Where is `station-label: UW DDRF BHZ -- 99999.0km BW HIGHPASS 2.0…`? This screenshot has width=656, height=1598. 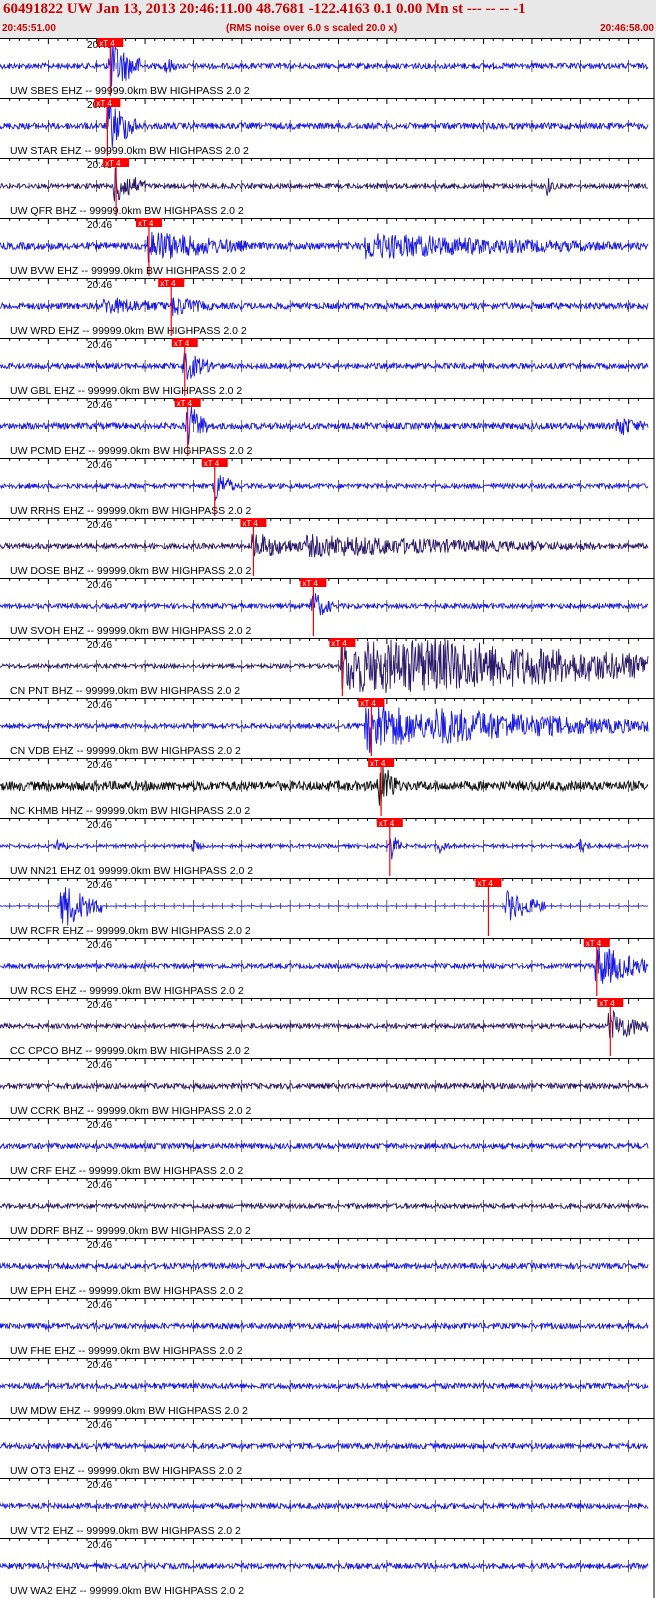
station-label: UW DDRF BHZ -- 99999.0km BW HIGHPASS 2.0… is located at coordinates (130, 1231).